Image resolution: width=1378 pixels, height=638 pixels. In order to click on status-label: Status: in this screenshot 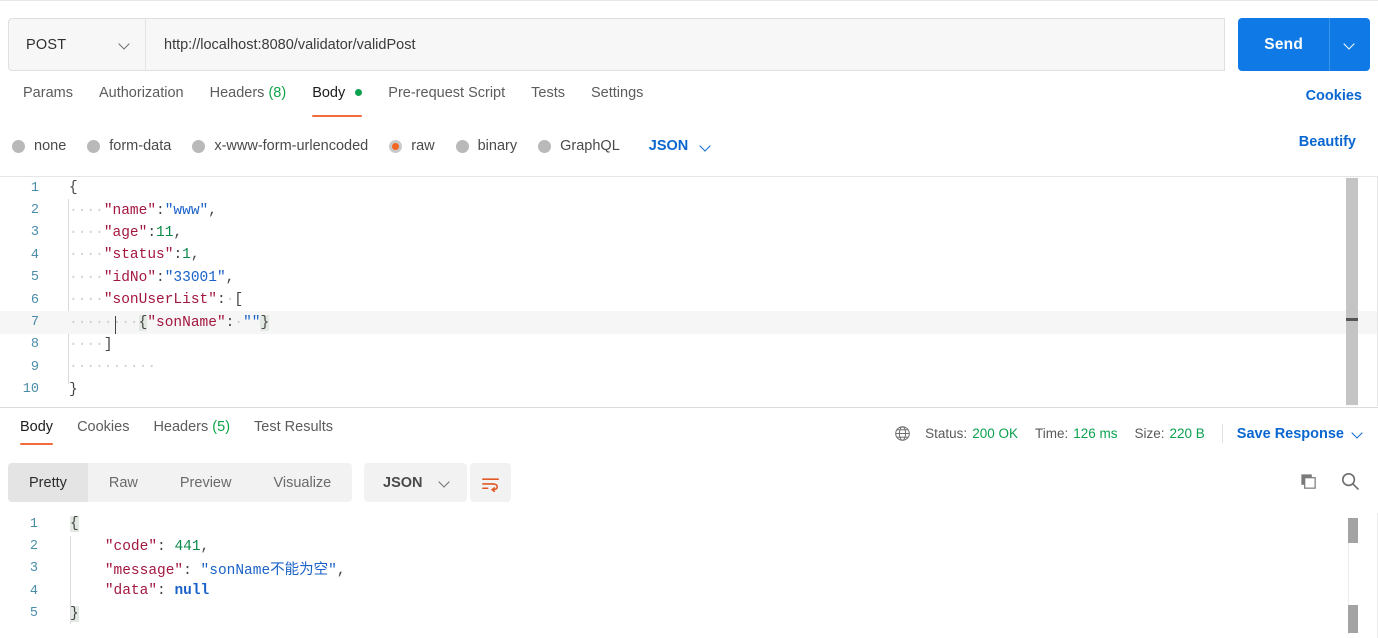, I will do `click(946, 433)`.